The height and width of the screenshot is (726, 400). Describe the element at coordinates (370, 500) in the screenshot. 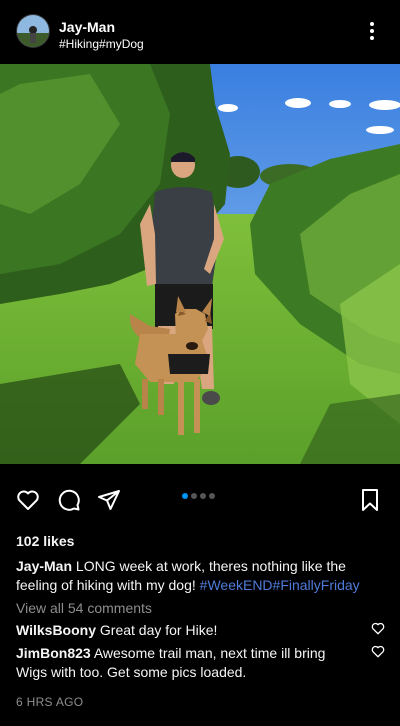

I see `bookmark-icon` at that location.